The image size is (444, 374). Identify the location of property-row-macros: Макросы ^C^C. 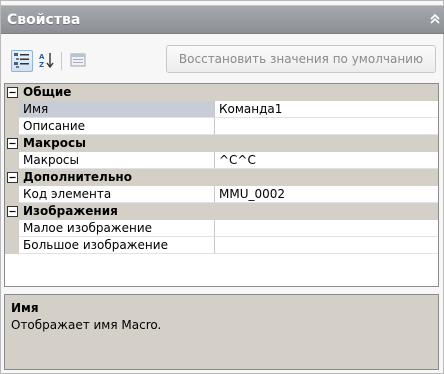
(221, 160).